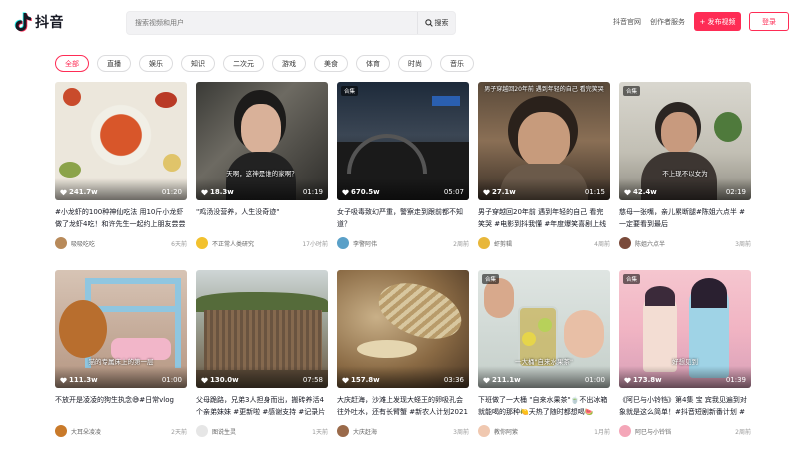  I want to click on official-site-link: 抖音官网, so click(627, 22).